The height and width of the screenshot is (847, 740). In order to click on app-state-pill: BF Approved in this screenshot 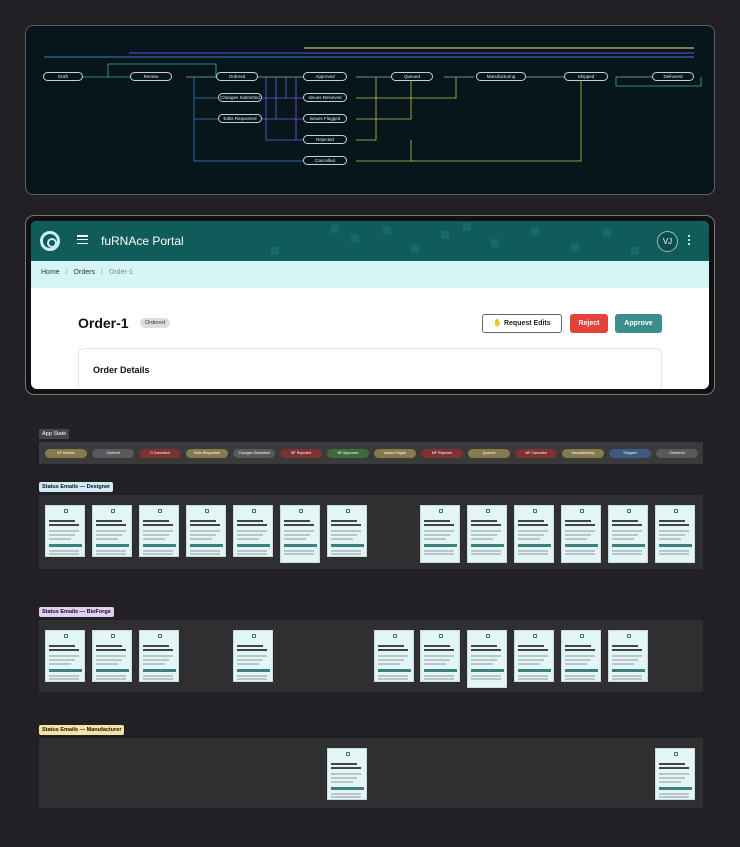, I will do `click(348, 453)`.